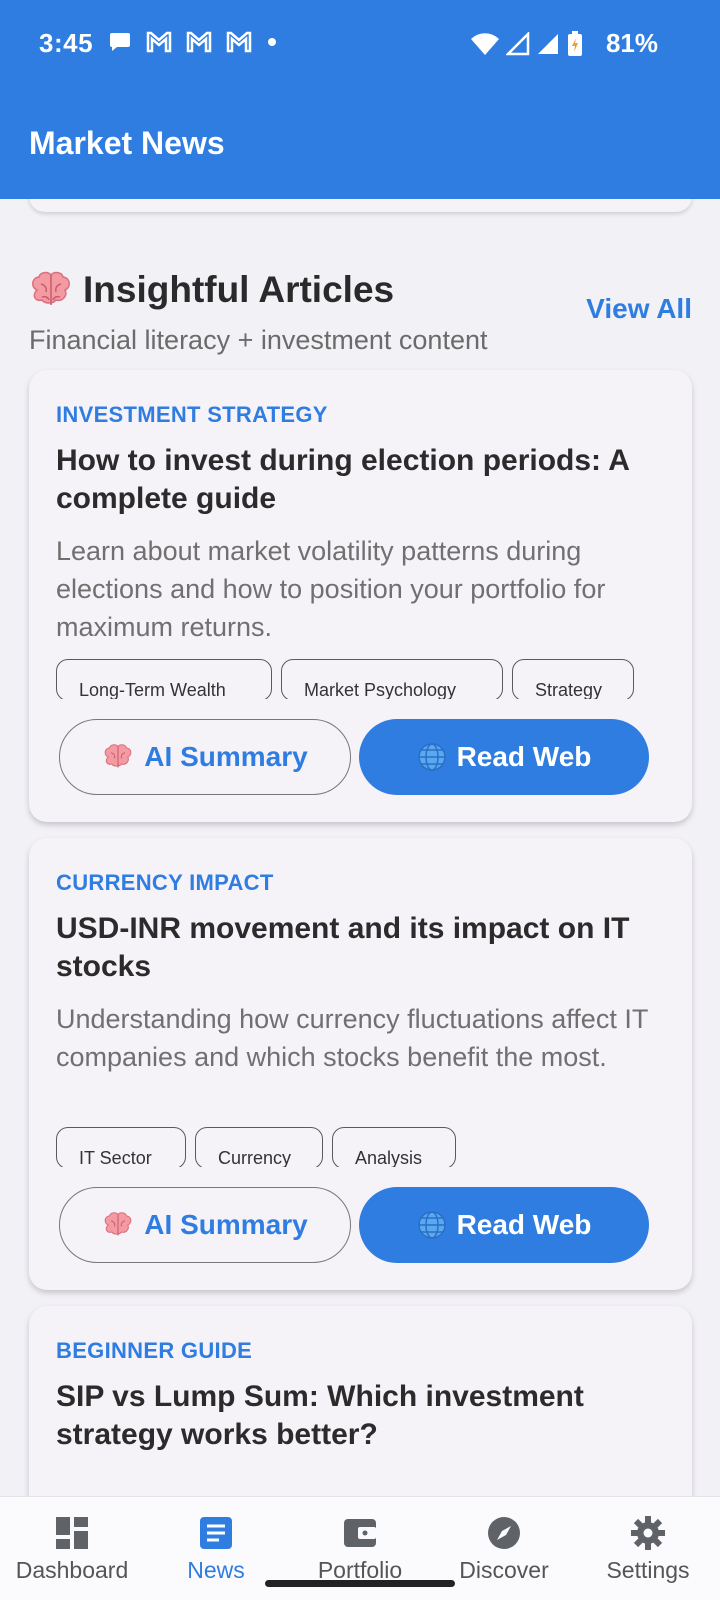 The width and height of the screenshot is (720, 1600). Describe the element at coordinates (360, 44) in the screenshot. I see `status-bar: 3:45 81%` at that location.